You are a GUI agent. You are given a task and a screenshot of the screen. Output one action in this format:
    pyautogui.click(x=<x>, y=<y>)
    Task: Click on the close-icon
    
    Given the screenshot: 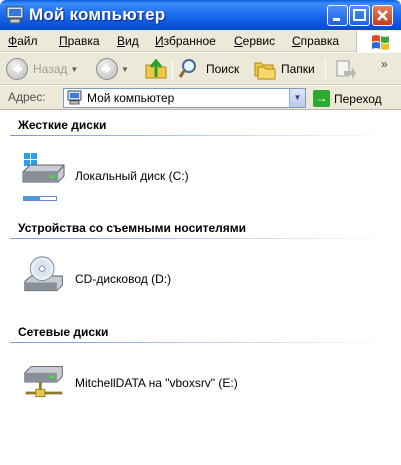 What is the action you would take?
    pyautogui.click(x=382, y=15)
    